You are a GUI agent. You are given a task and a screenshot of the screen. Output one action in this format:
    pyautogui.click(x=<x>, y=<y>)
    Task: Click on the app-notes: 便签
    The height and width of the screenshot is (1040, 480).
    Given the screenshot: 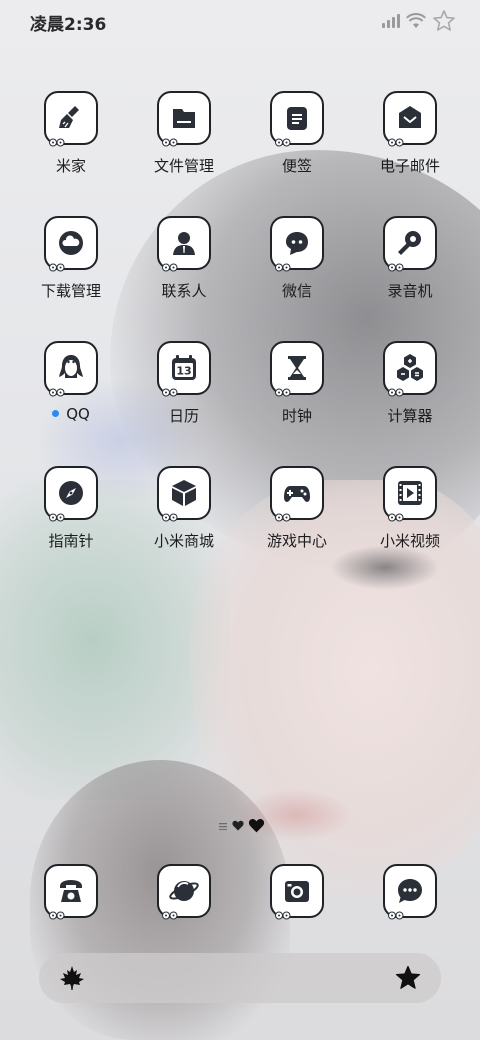 What is the action you would take?
    pyautogui.click(x=297, y=133)
    